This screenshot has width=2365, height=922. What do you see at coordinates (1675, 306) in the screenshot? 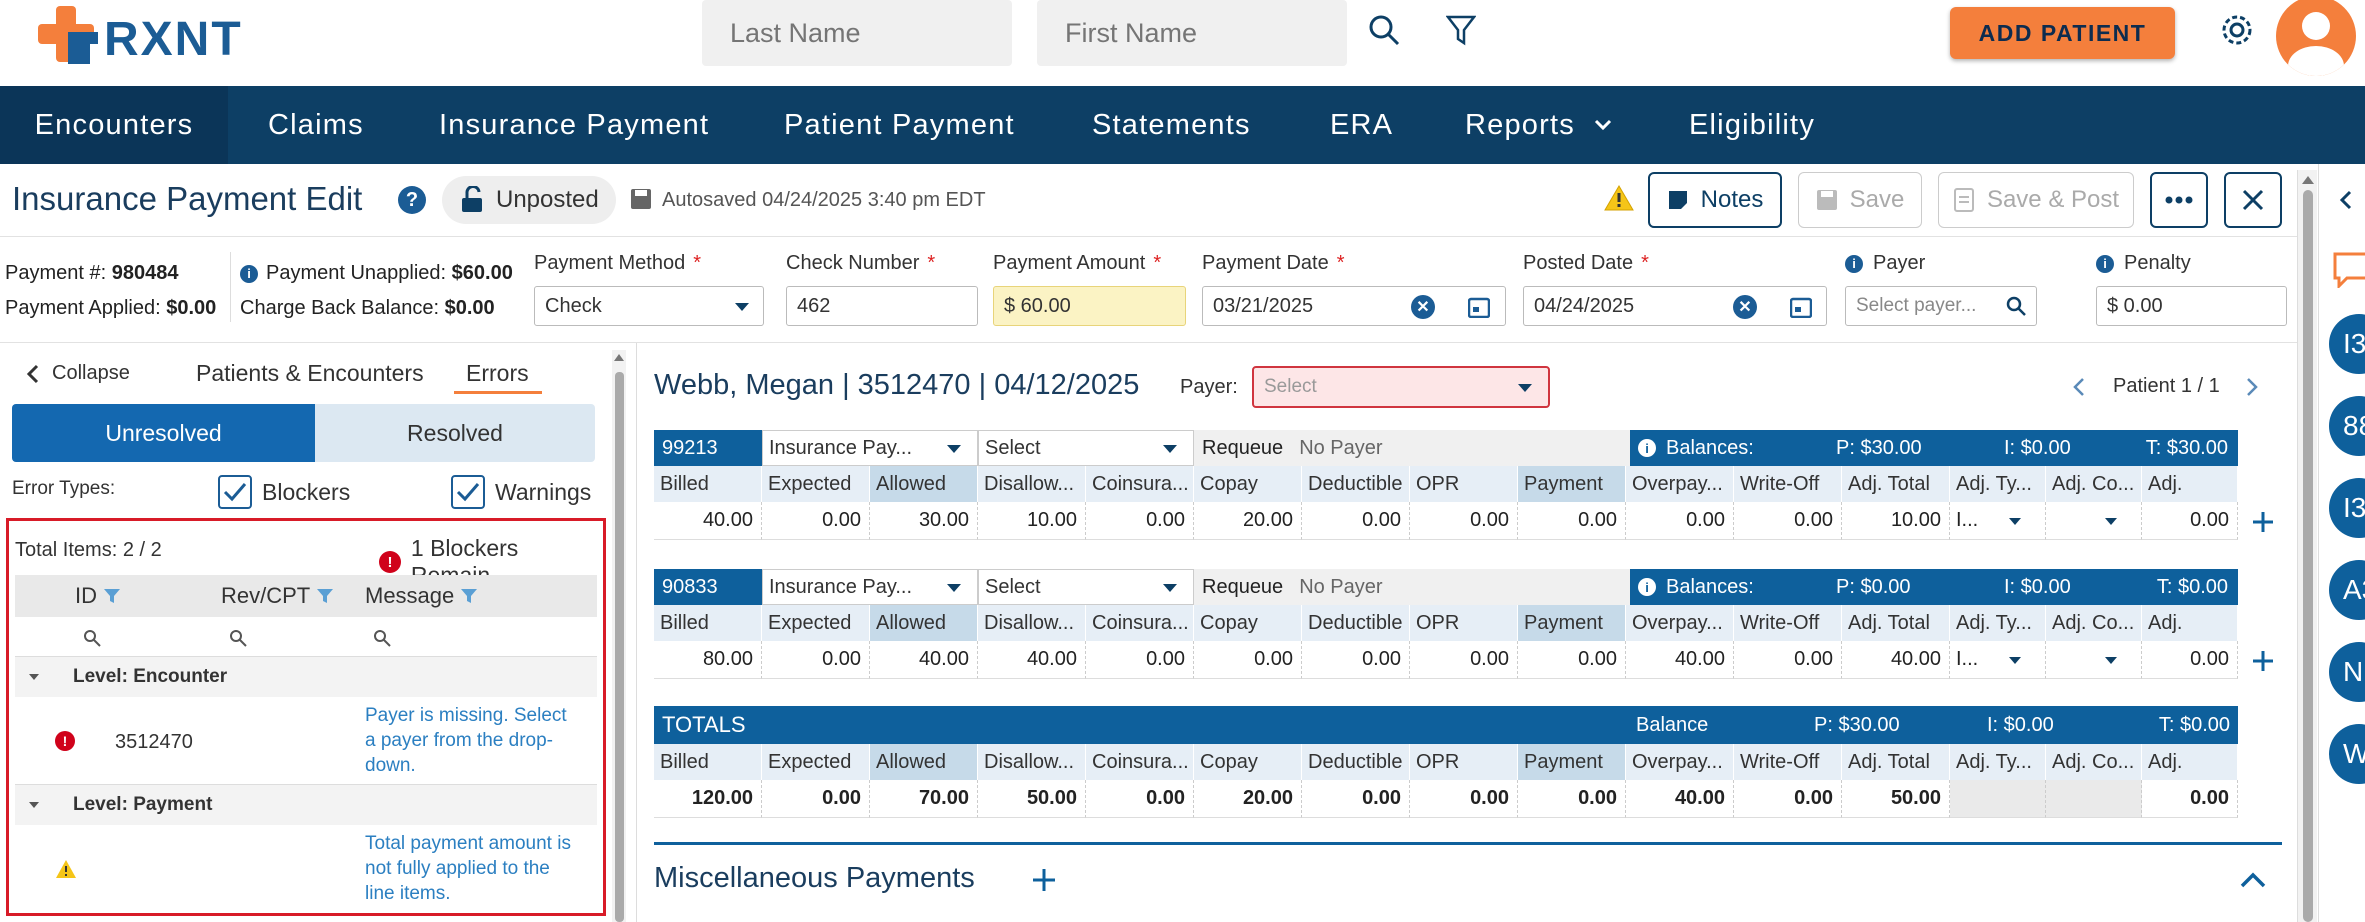
I see `posted-date-input: 04/24/2025 ✕` at bounding box center [1675, 306].